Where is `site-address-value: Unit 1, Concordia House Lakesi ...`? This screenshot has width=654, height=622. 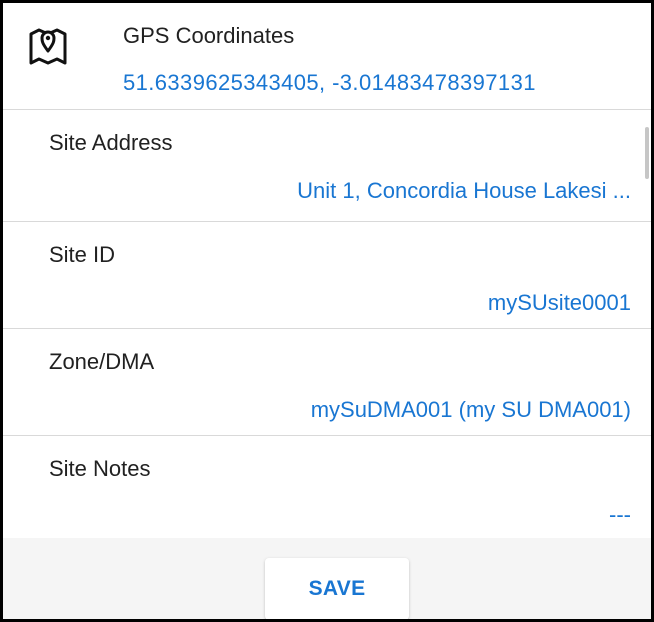 site-address-value: Unit 1, Concordia House Lakesi ... is located at coordinates (464, 190).